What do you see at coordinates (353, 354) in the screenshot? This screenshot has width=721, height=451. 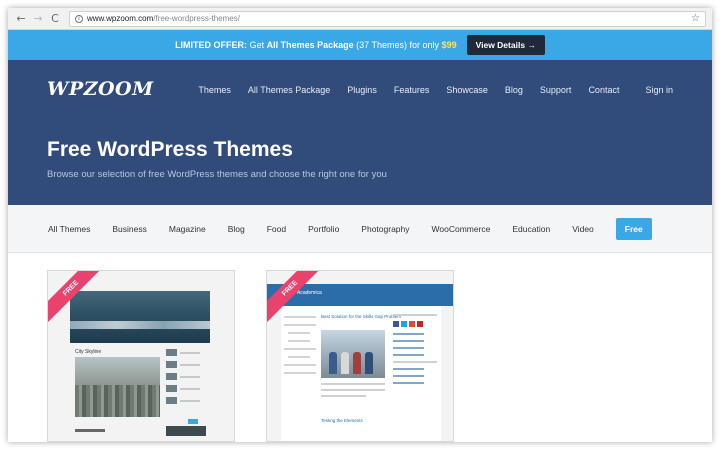 I see `theme-preview-students-image` at bounding box center [353, 354].